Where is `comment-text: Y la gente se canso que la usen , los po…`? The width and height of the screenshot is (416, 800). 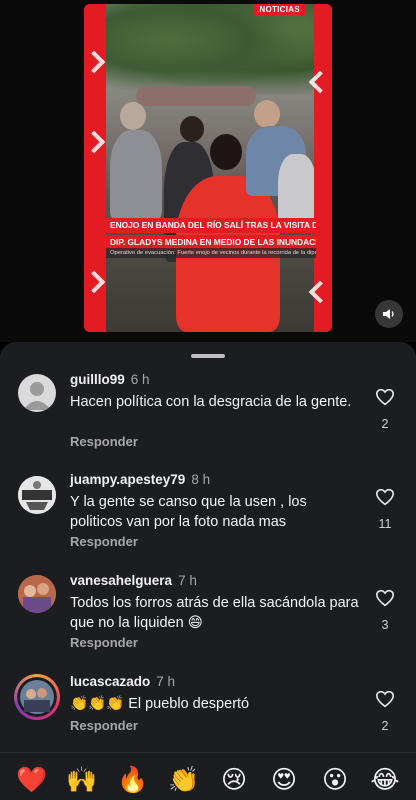
comment-text: Y la gente se canso que la usen , los po… is located at coordinates (188, 512).